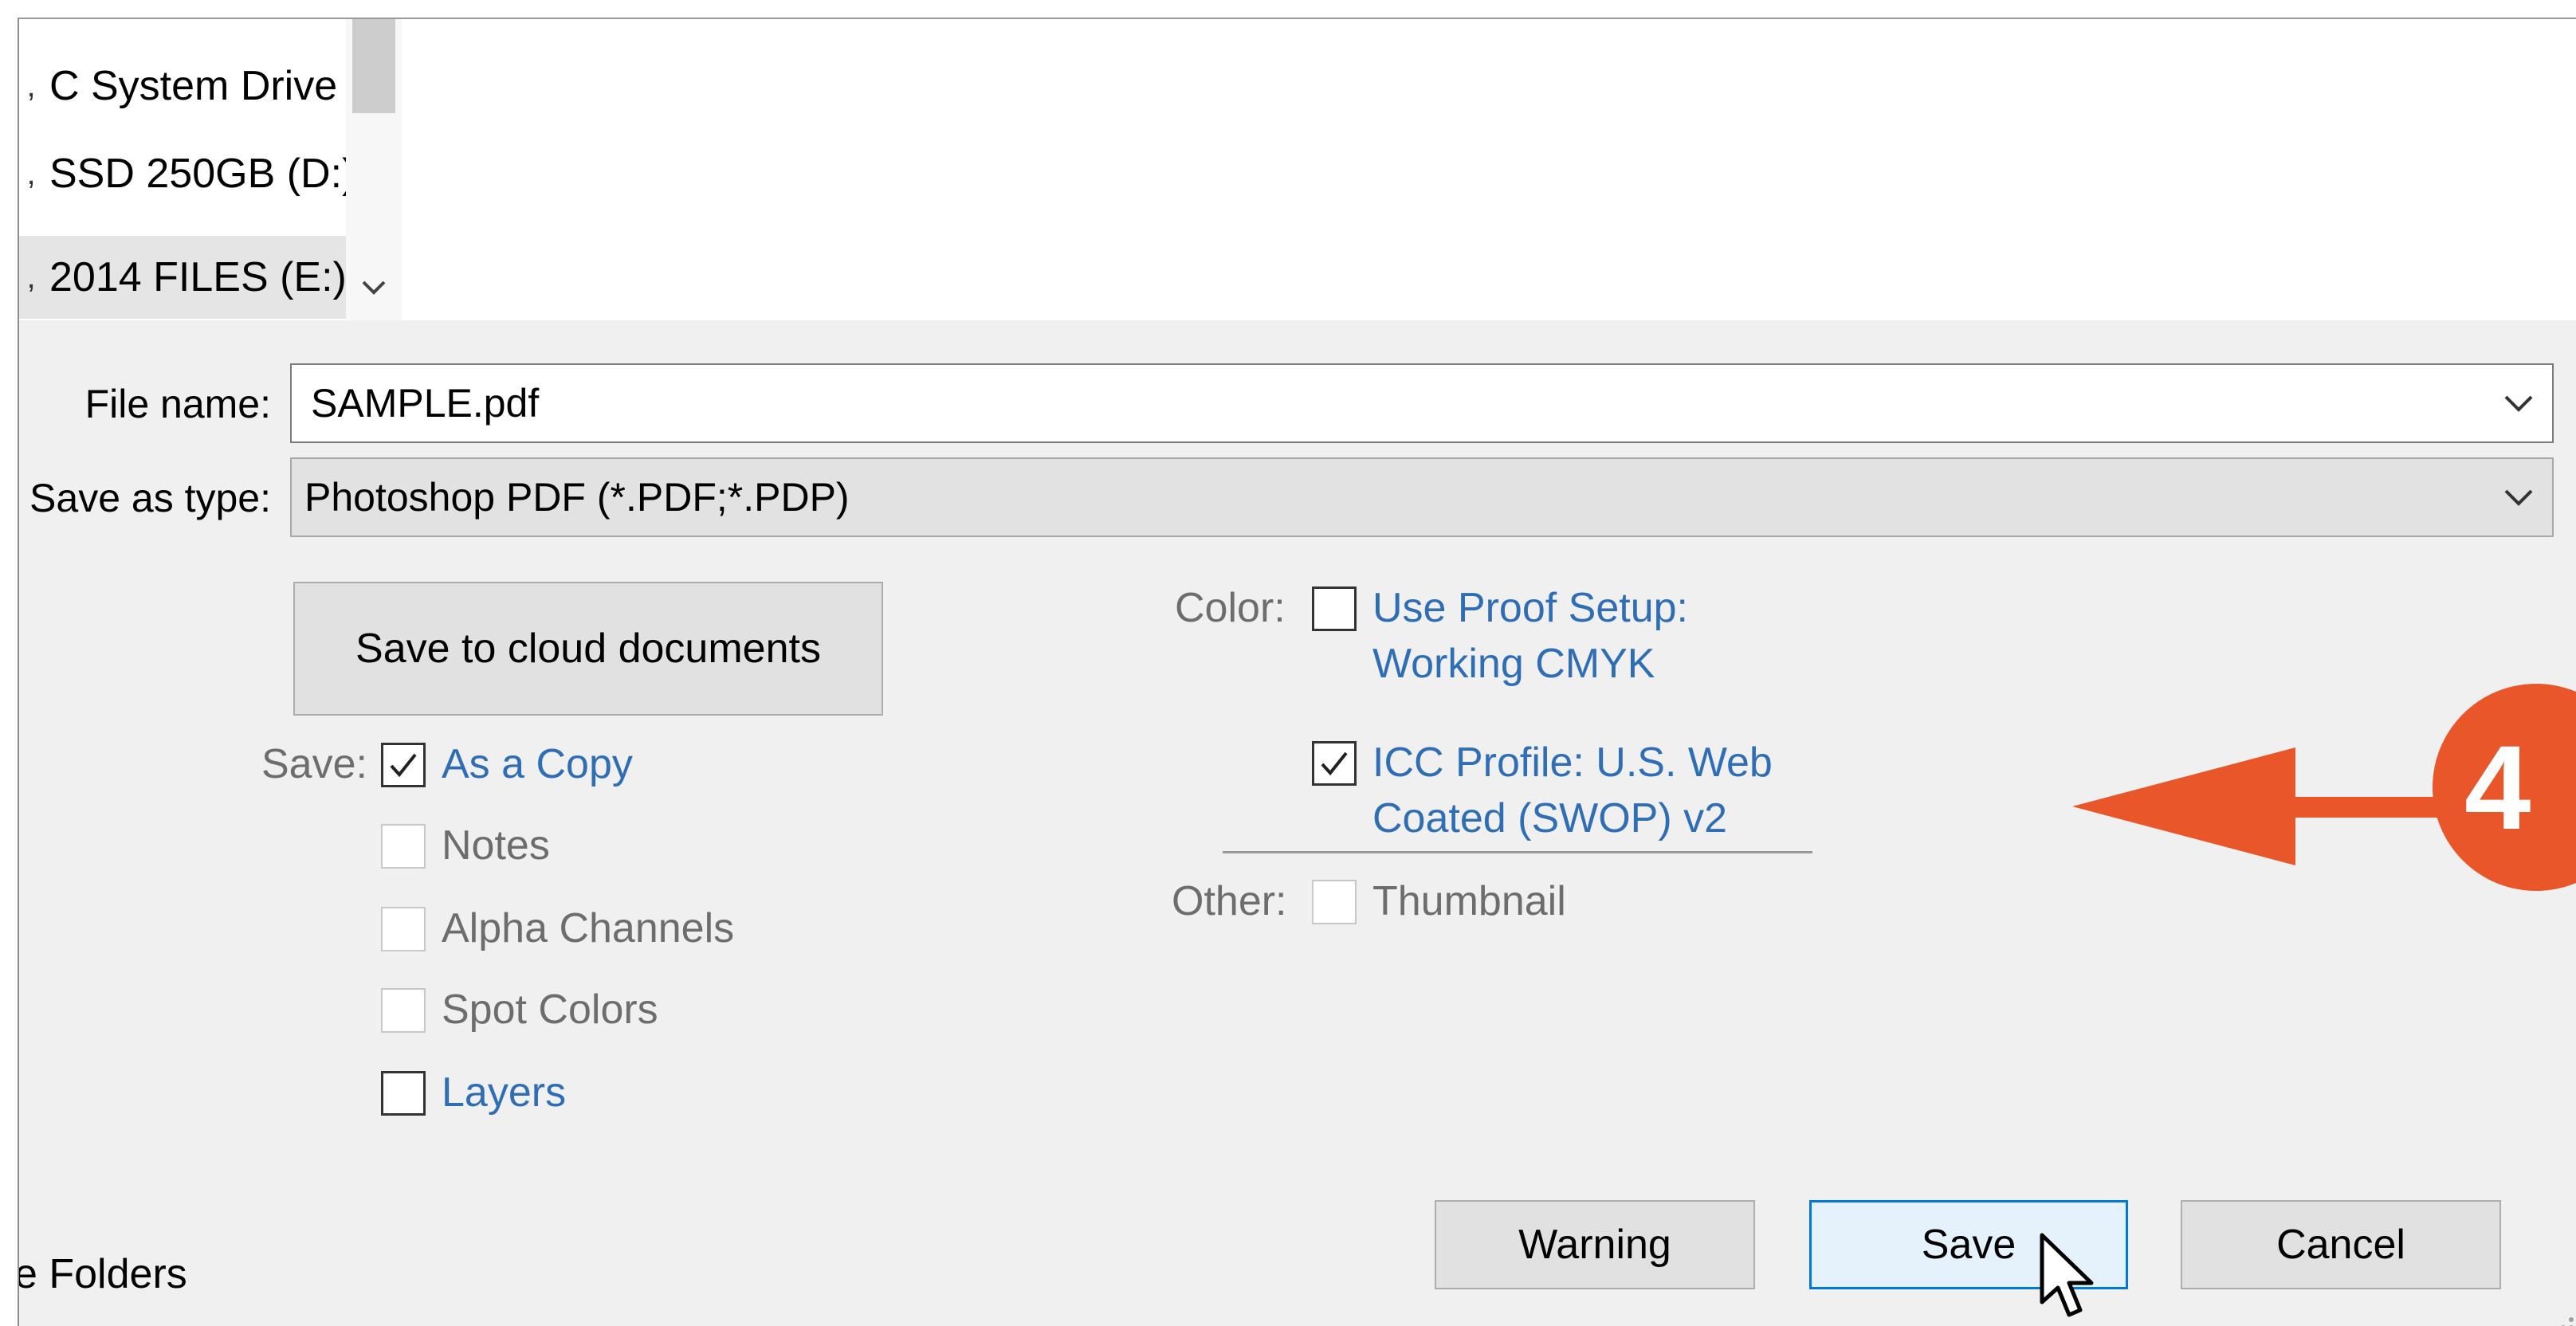 Image resolution: width=2576 pixels, height=1326 pixels. Describe the element at coordinates (2497, 787) in the screenshot. I see `callout-number: 4` at that location.